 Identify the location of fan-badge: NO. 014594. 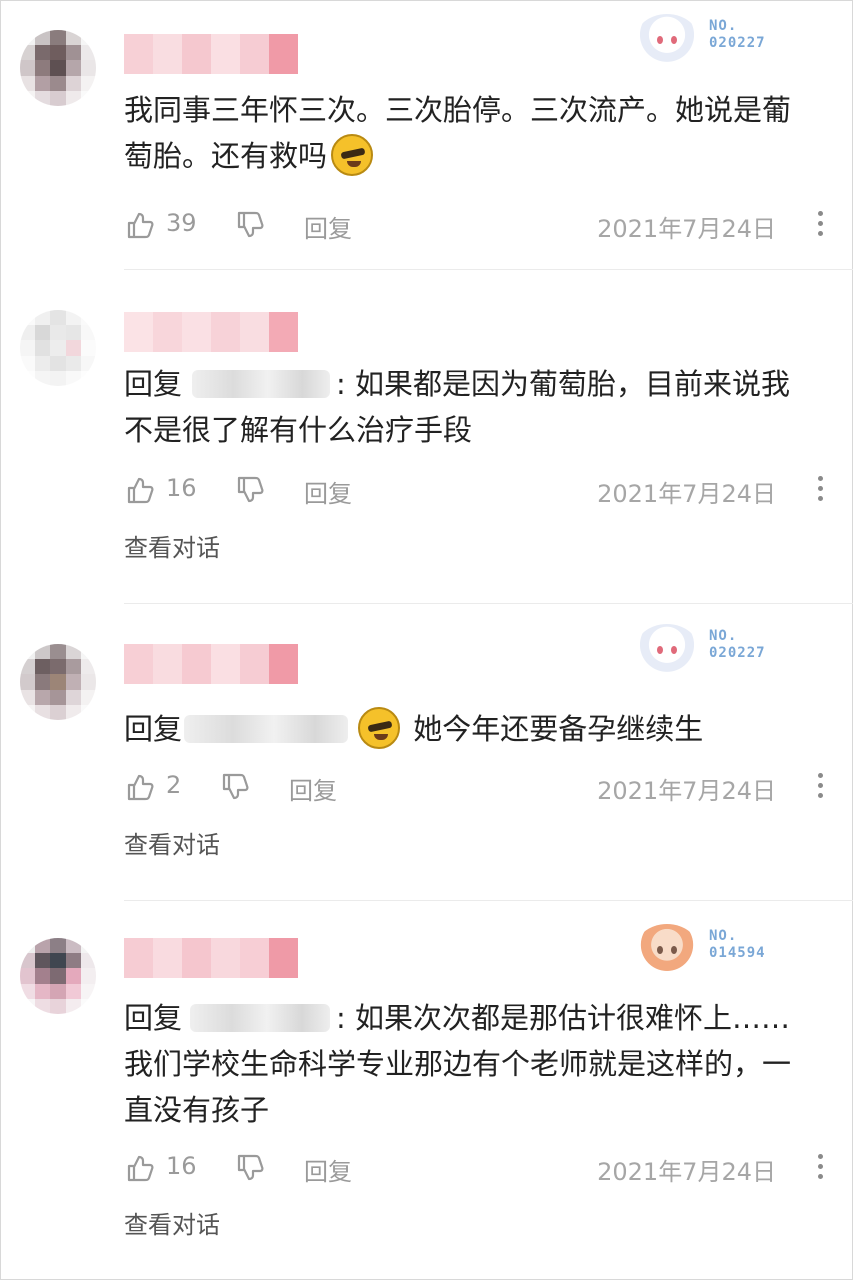
(710, 950).